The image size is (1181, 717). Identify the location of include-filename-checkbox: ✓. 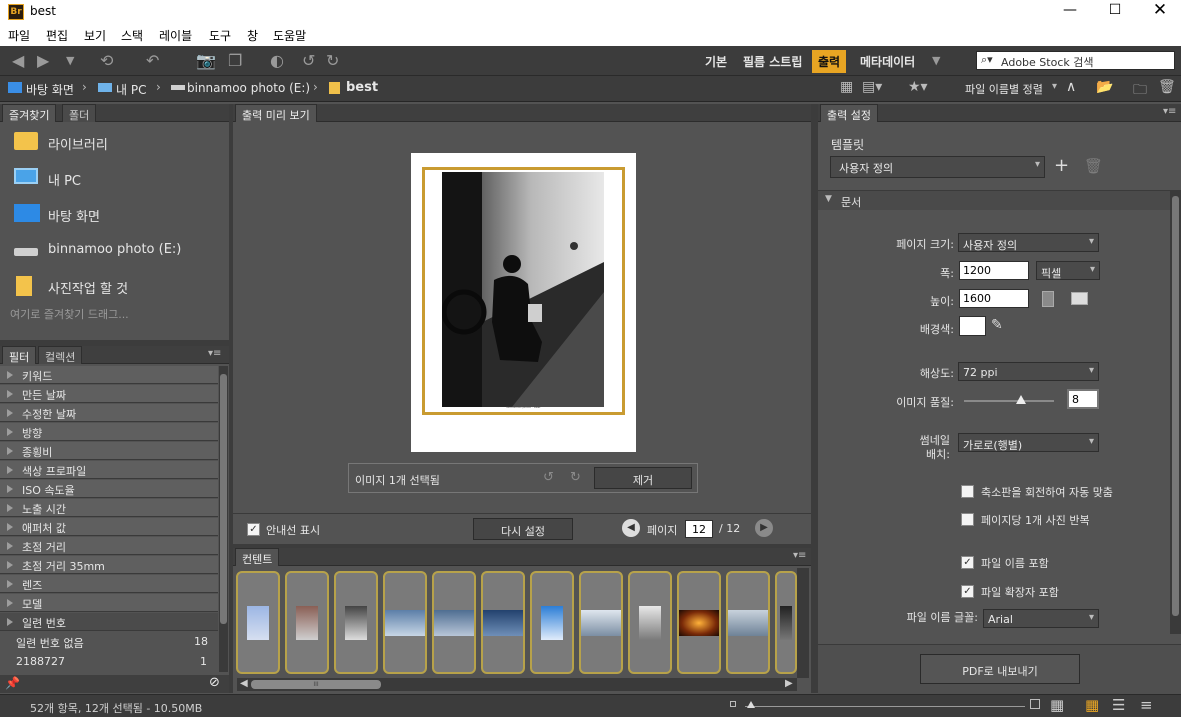
(967, 562).